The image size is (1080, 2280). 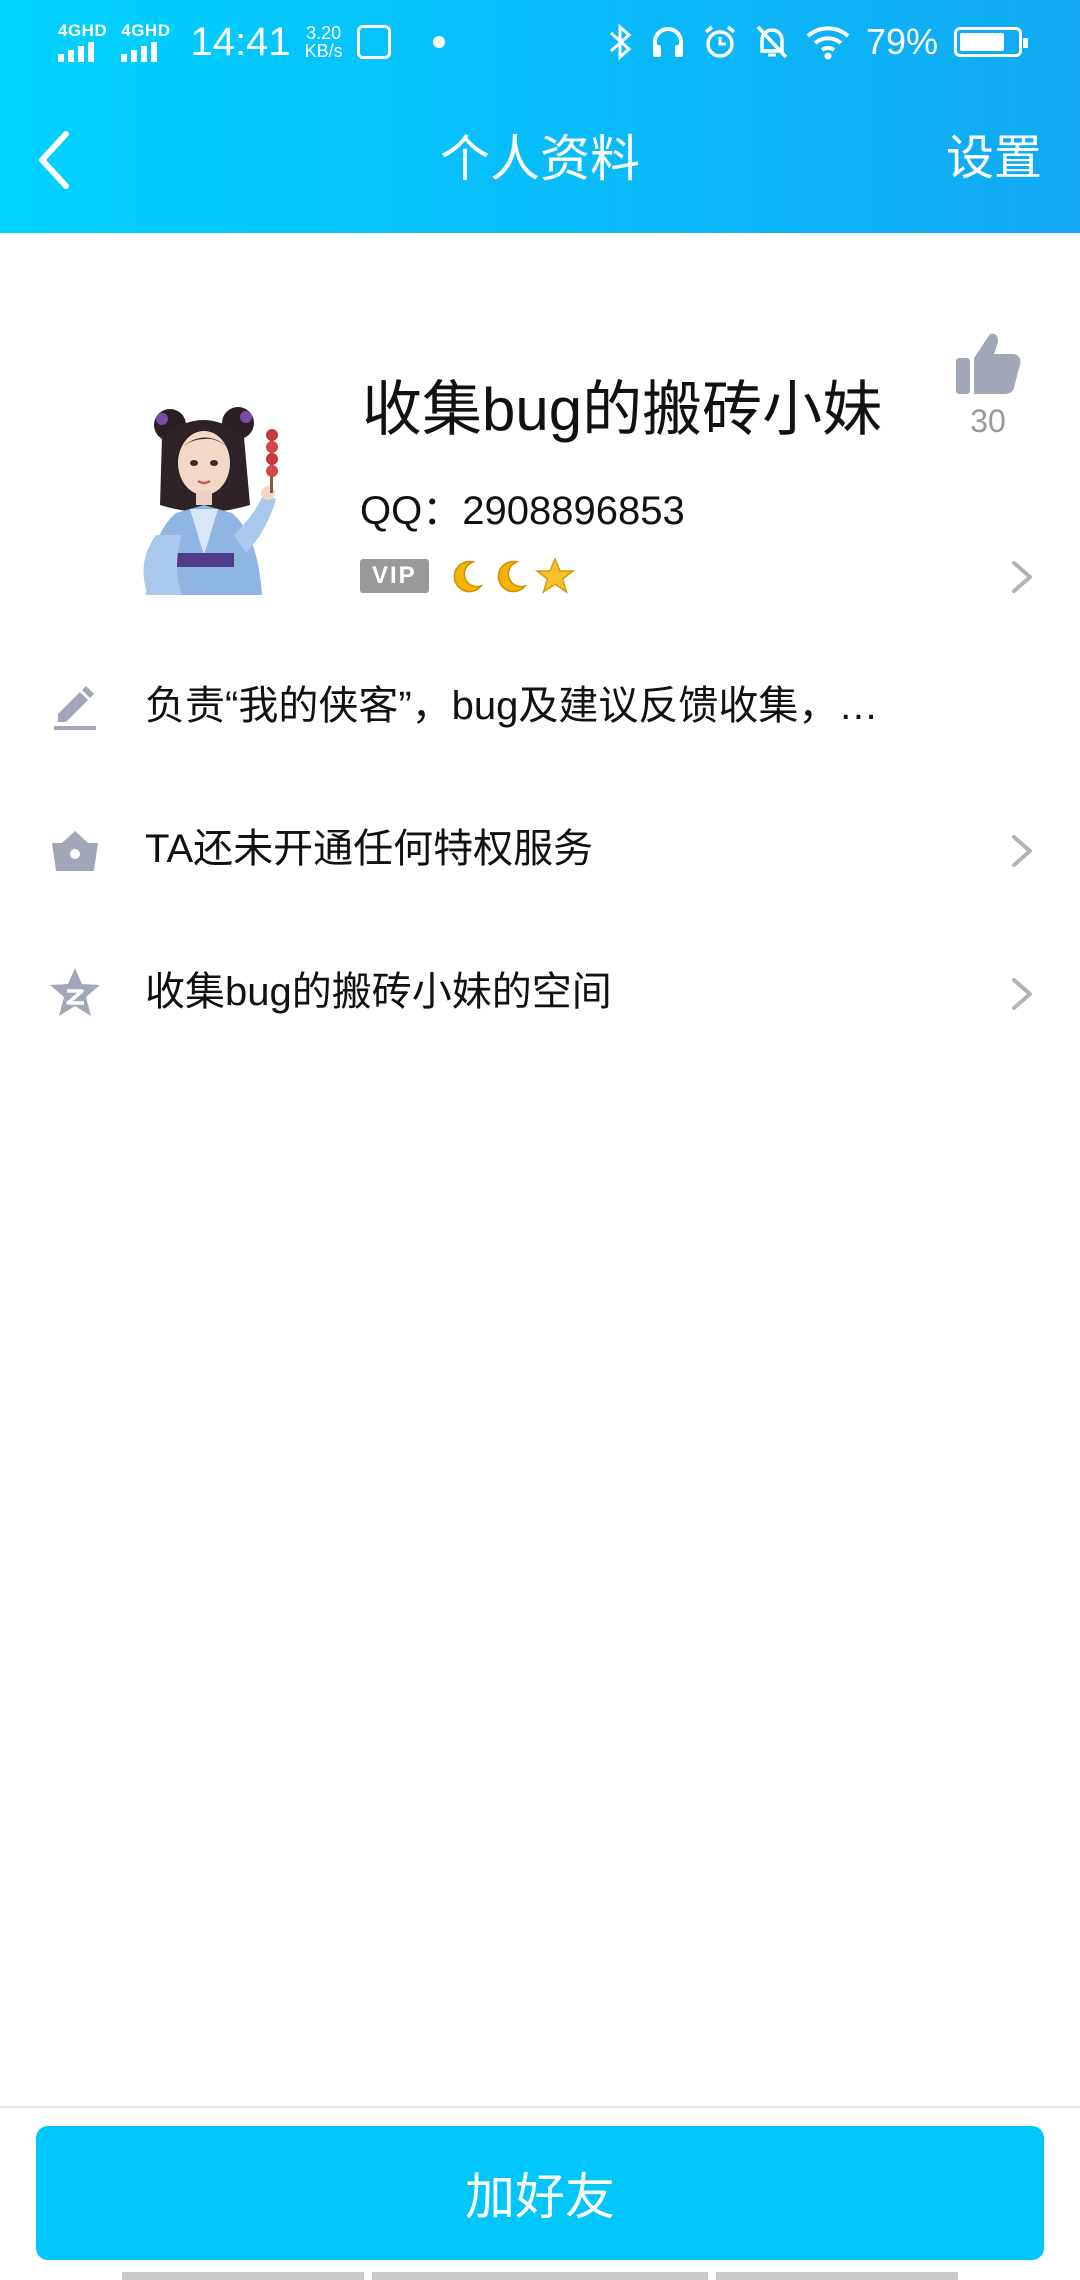 I want to click on nav-bar: 个人资料 设置, so click(x=540, y=158).